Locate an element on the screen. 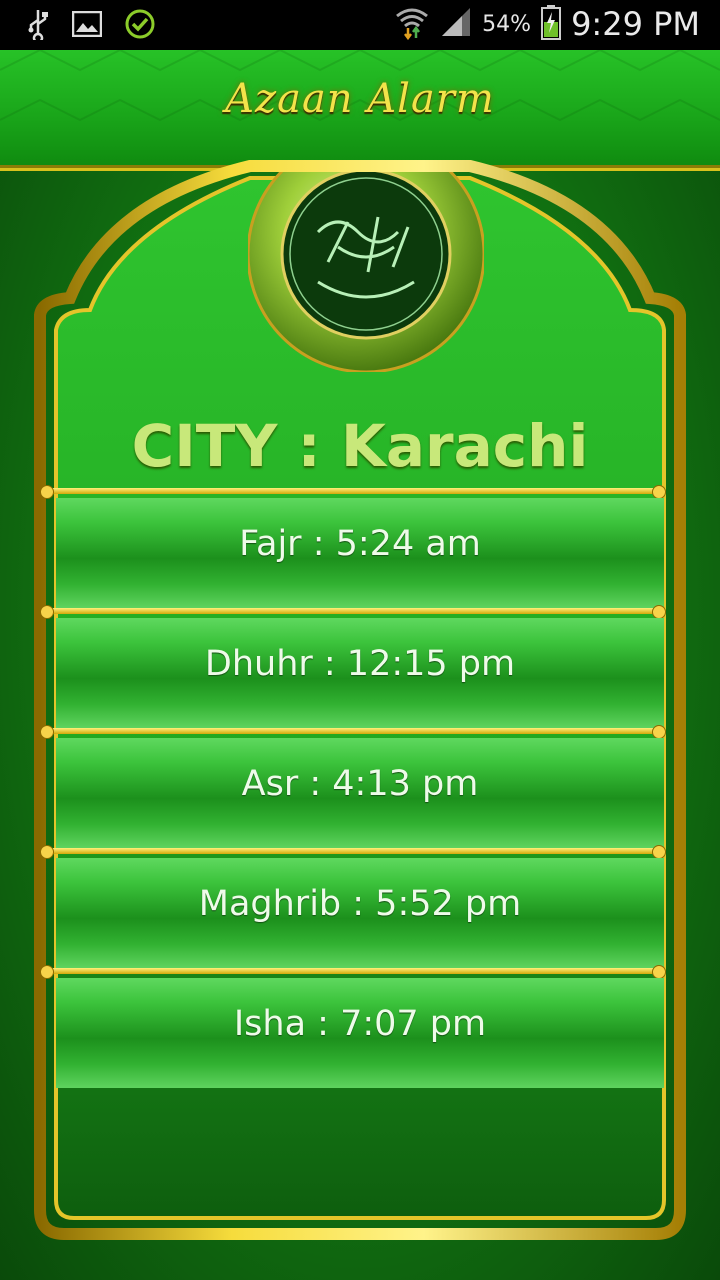  image-icon is located at coordinates (87, 25).